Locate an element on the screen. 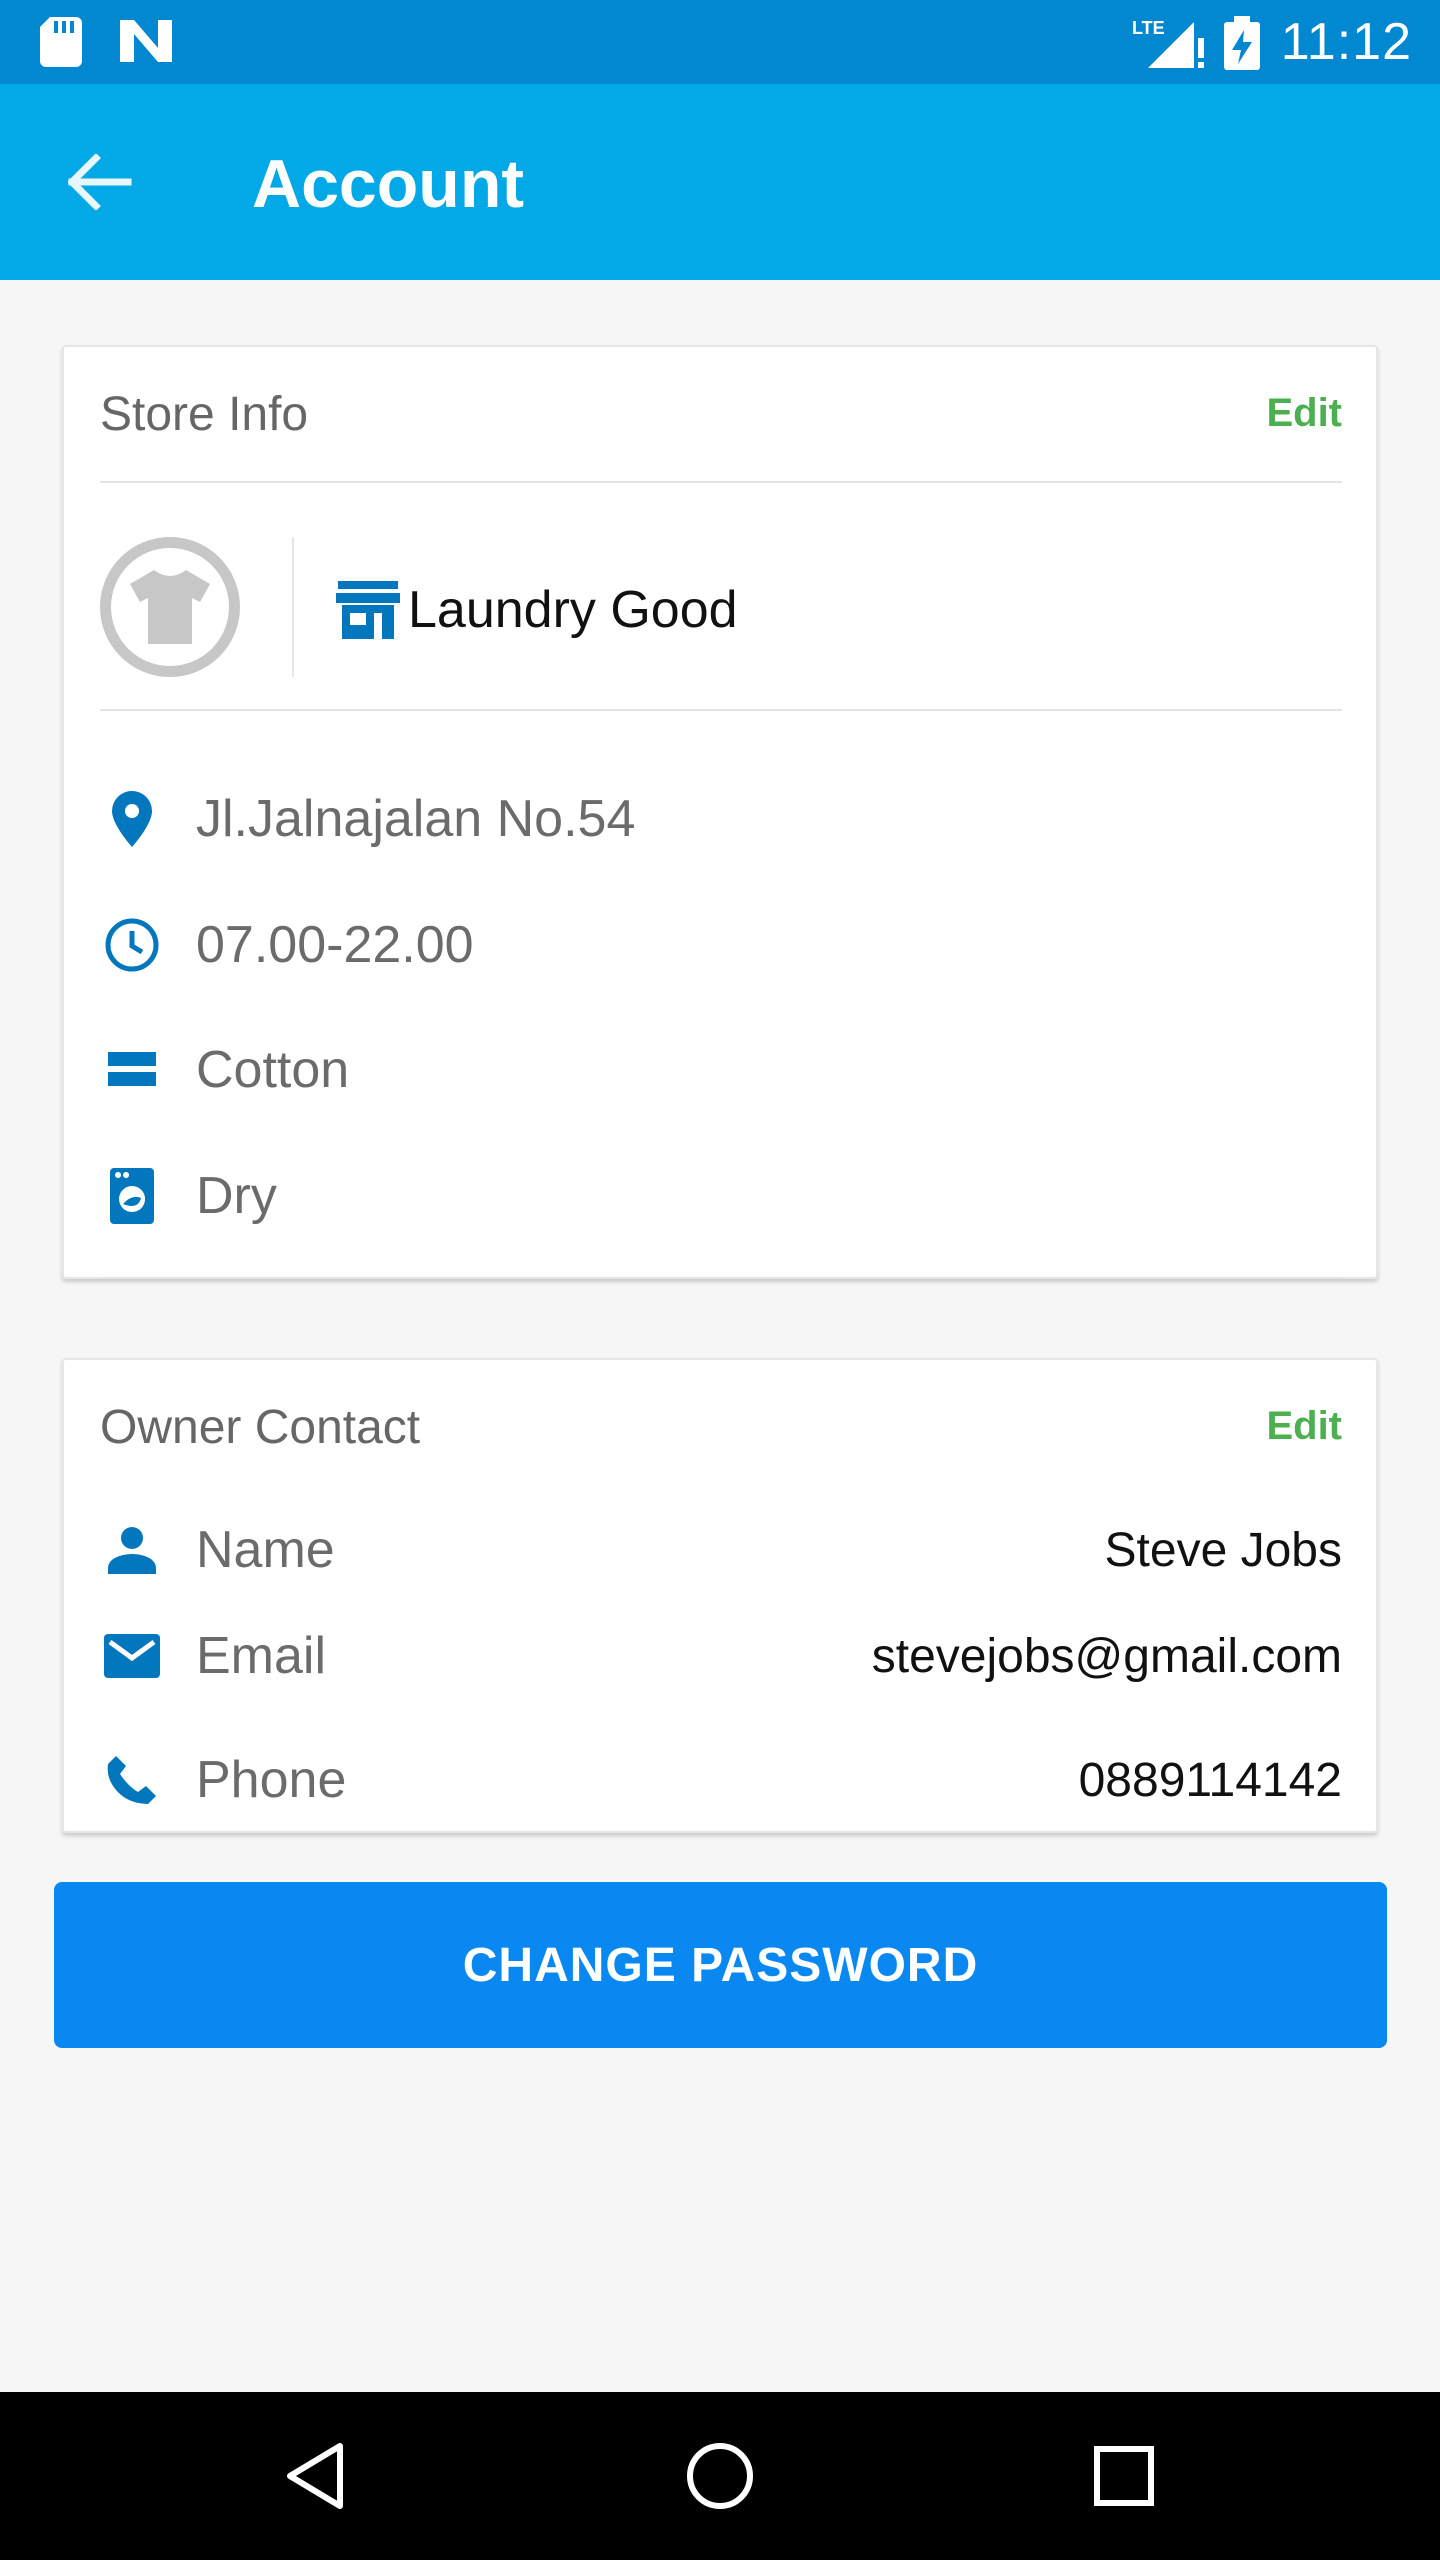 The height and width of the screenshot is (2560, 1440). store-fabric-row: Cotton is located at coordinates (721, 1070).